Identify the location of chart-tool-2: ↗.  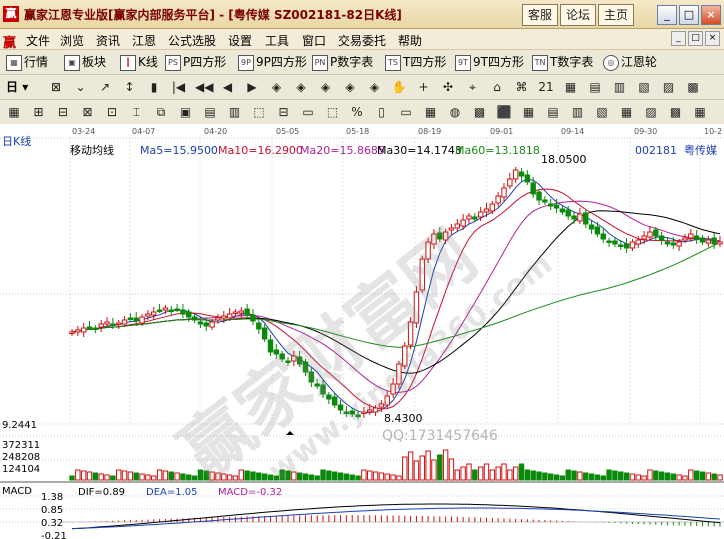
(105, 87).